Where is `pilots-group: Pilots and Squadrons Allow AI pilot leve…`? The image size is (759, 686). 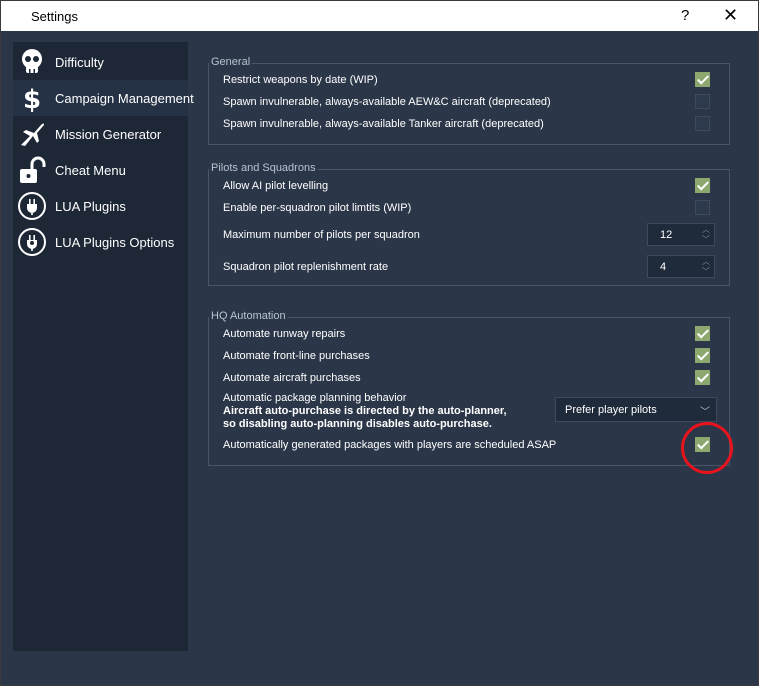
pilots-group: Pilots and Squadrons Allow AI pilot leve… is located at coordinates (469, 224).